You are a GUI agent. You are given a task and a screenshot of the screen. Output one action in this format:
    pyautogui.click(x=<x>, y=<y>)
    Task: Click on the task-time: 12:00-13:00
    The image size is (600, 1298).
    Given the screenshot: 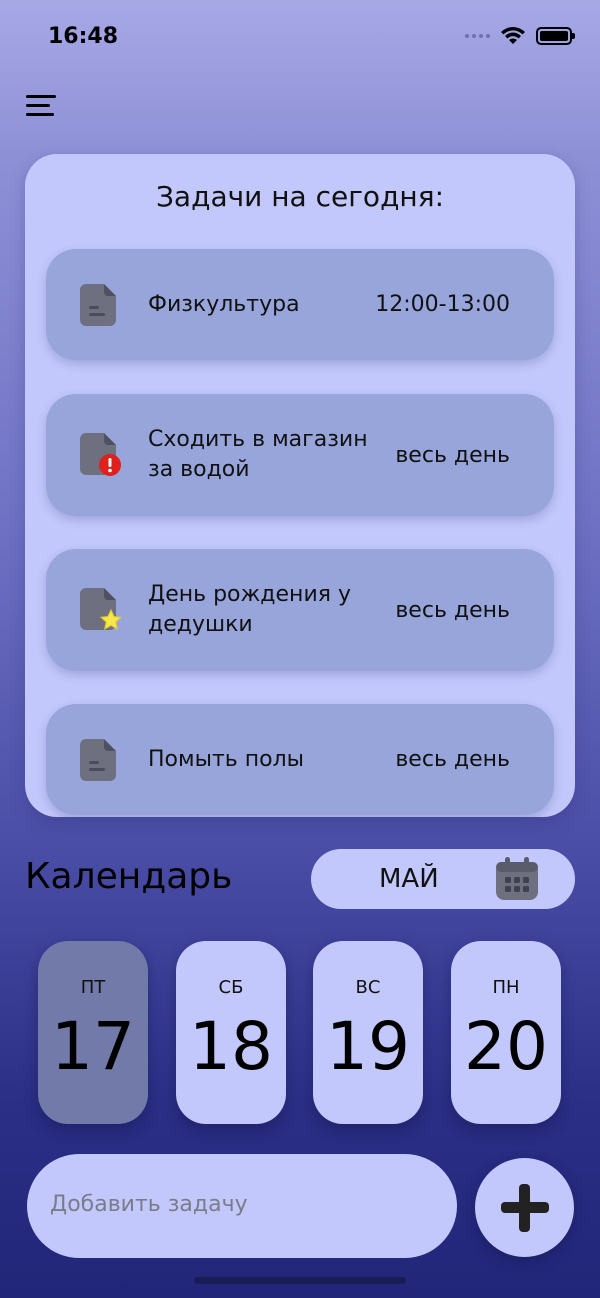 What is the action you would take?
    pyautogui.click(x=442, y=304)
    